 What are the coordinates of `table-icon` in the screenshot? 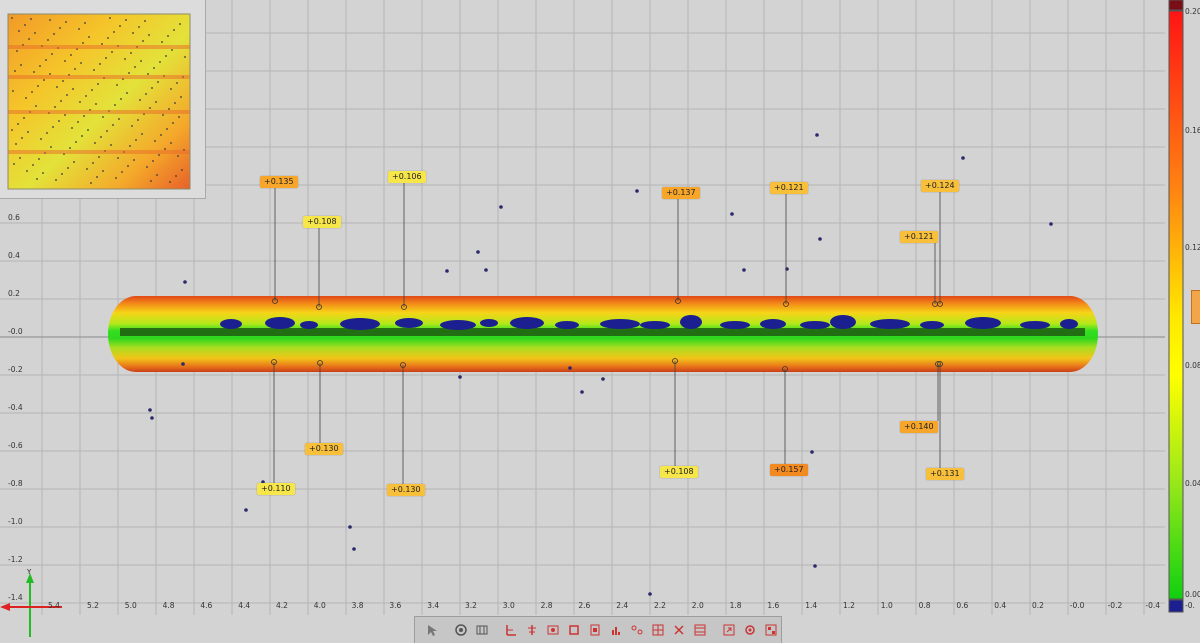 It's located at (771, 630).